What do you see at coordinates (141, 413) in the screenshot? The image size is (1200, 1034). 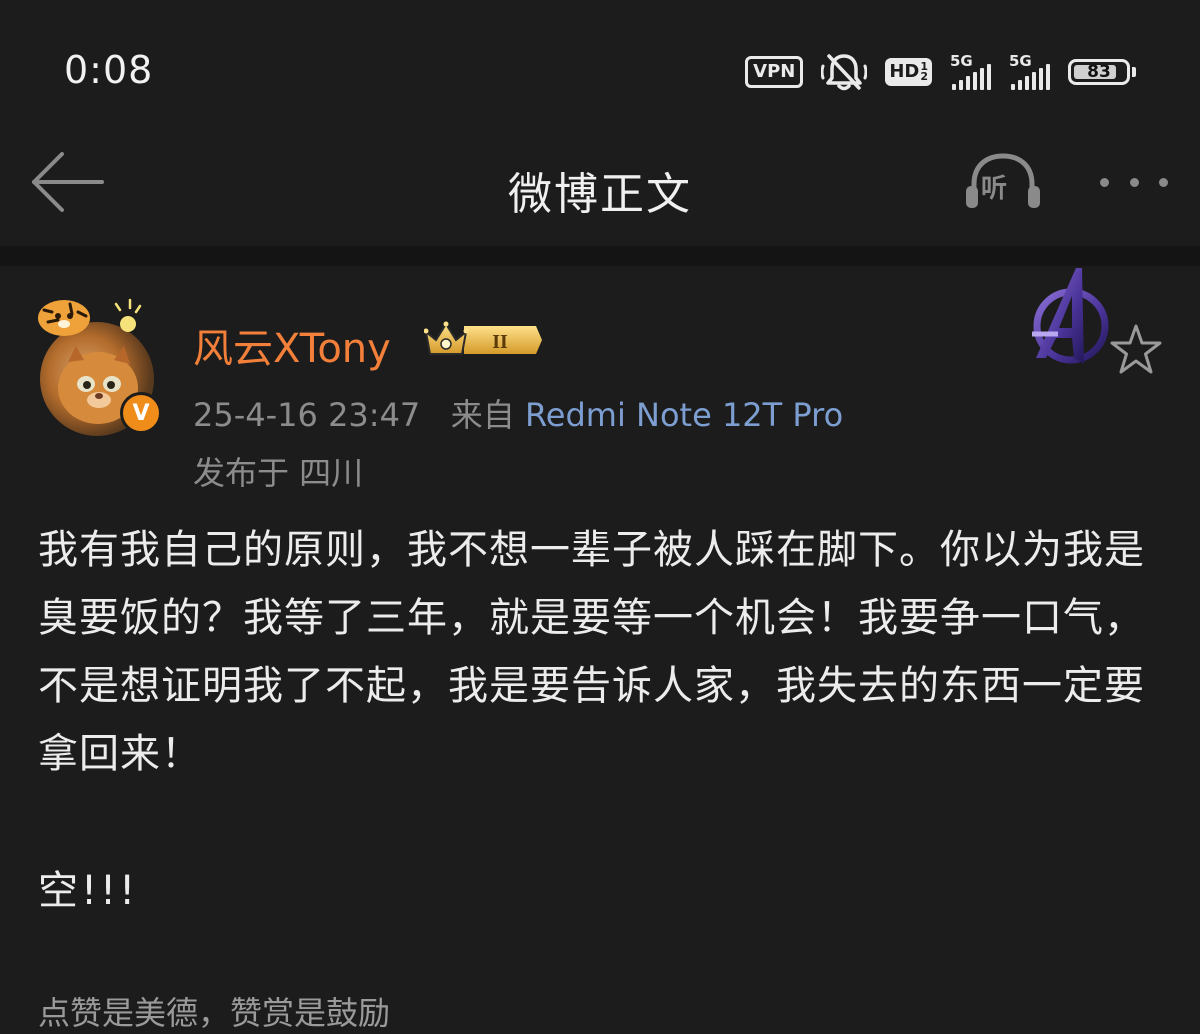 I see `verified-badge: V` at bounding box center [141, 413].